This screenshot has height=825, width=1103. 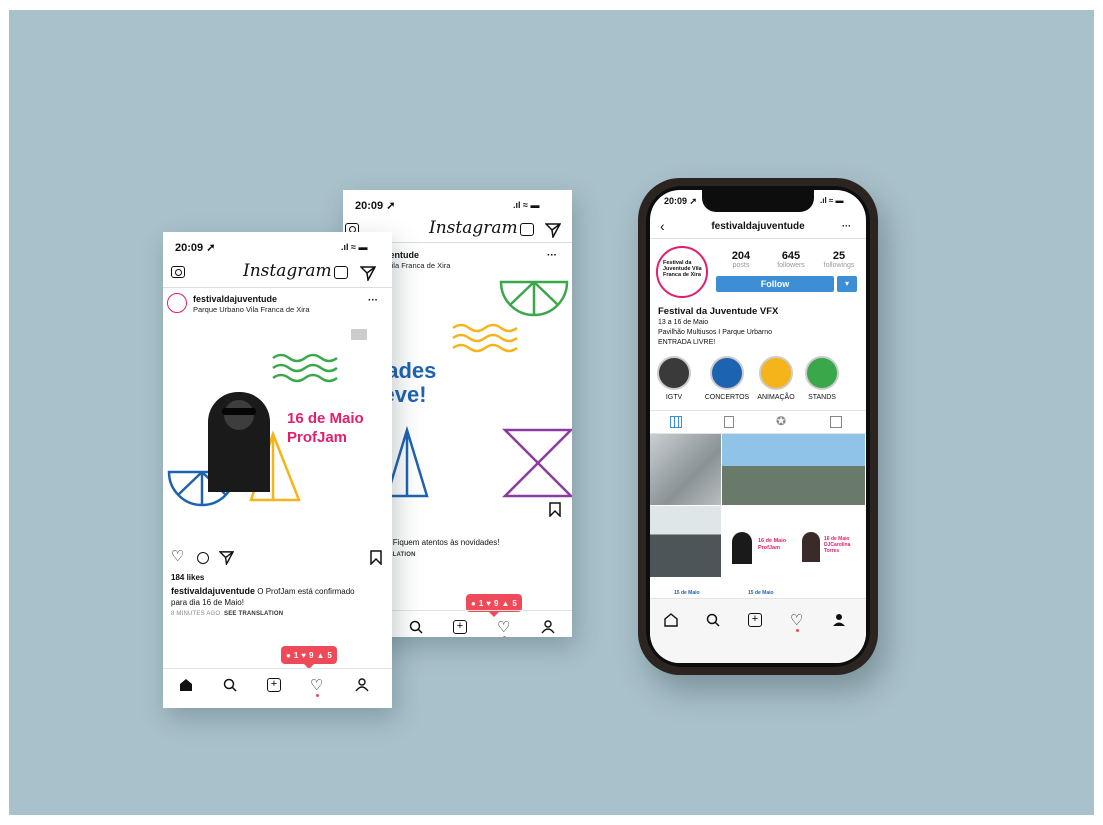 I want to click on see-translation-link: SEE TRANSLATION, so click(x=253, y=614).